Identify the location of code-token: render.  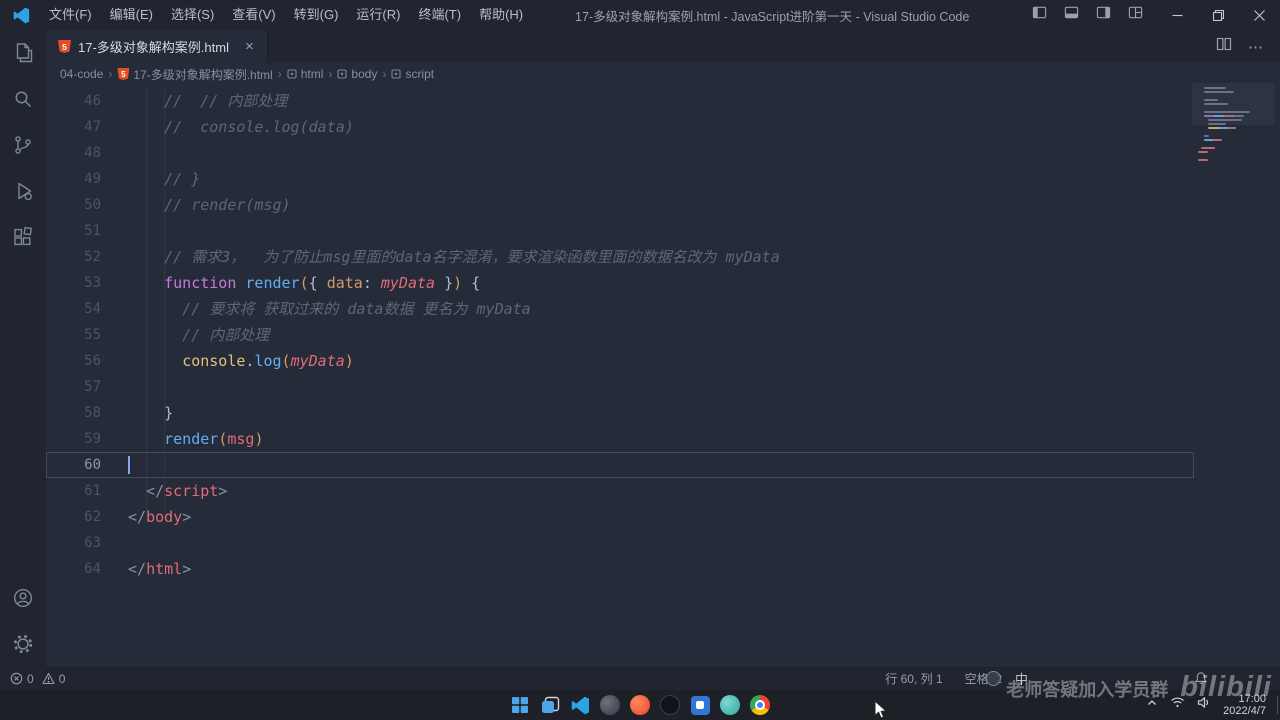
(272, 283).